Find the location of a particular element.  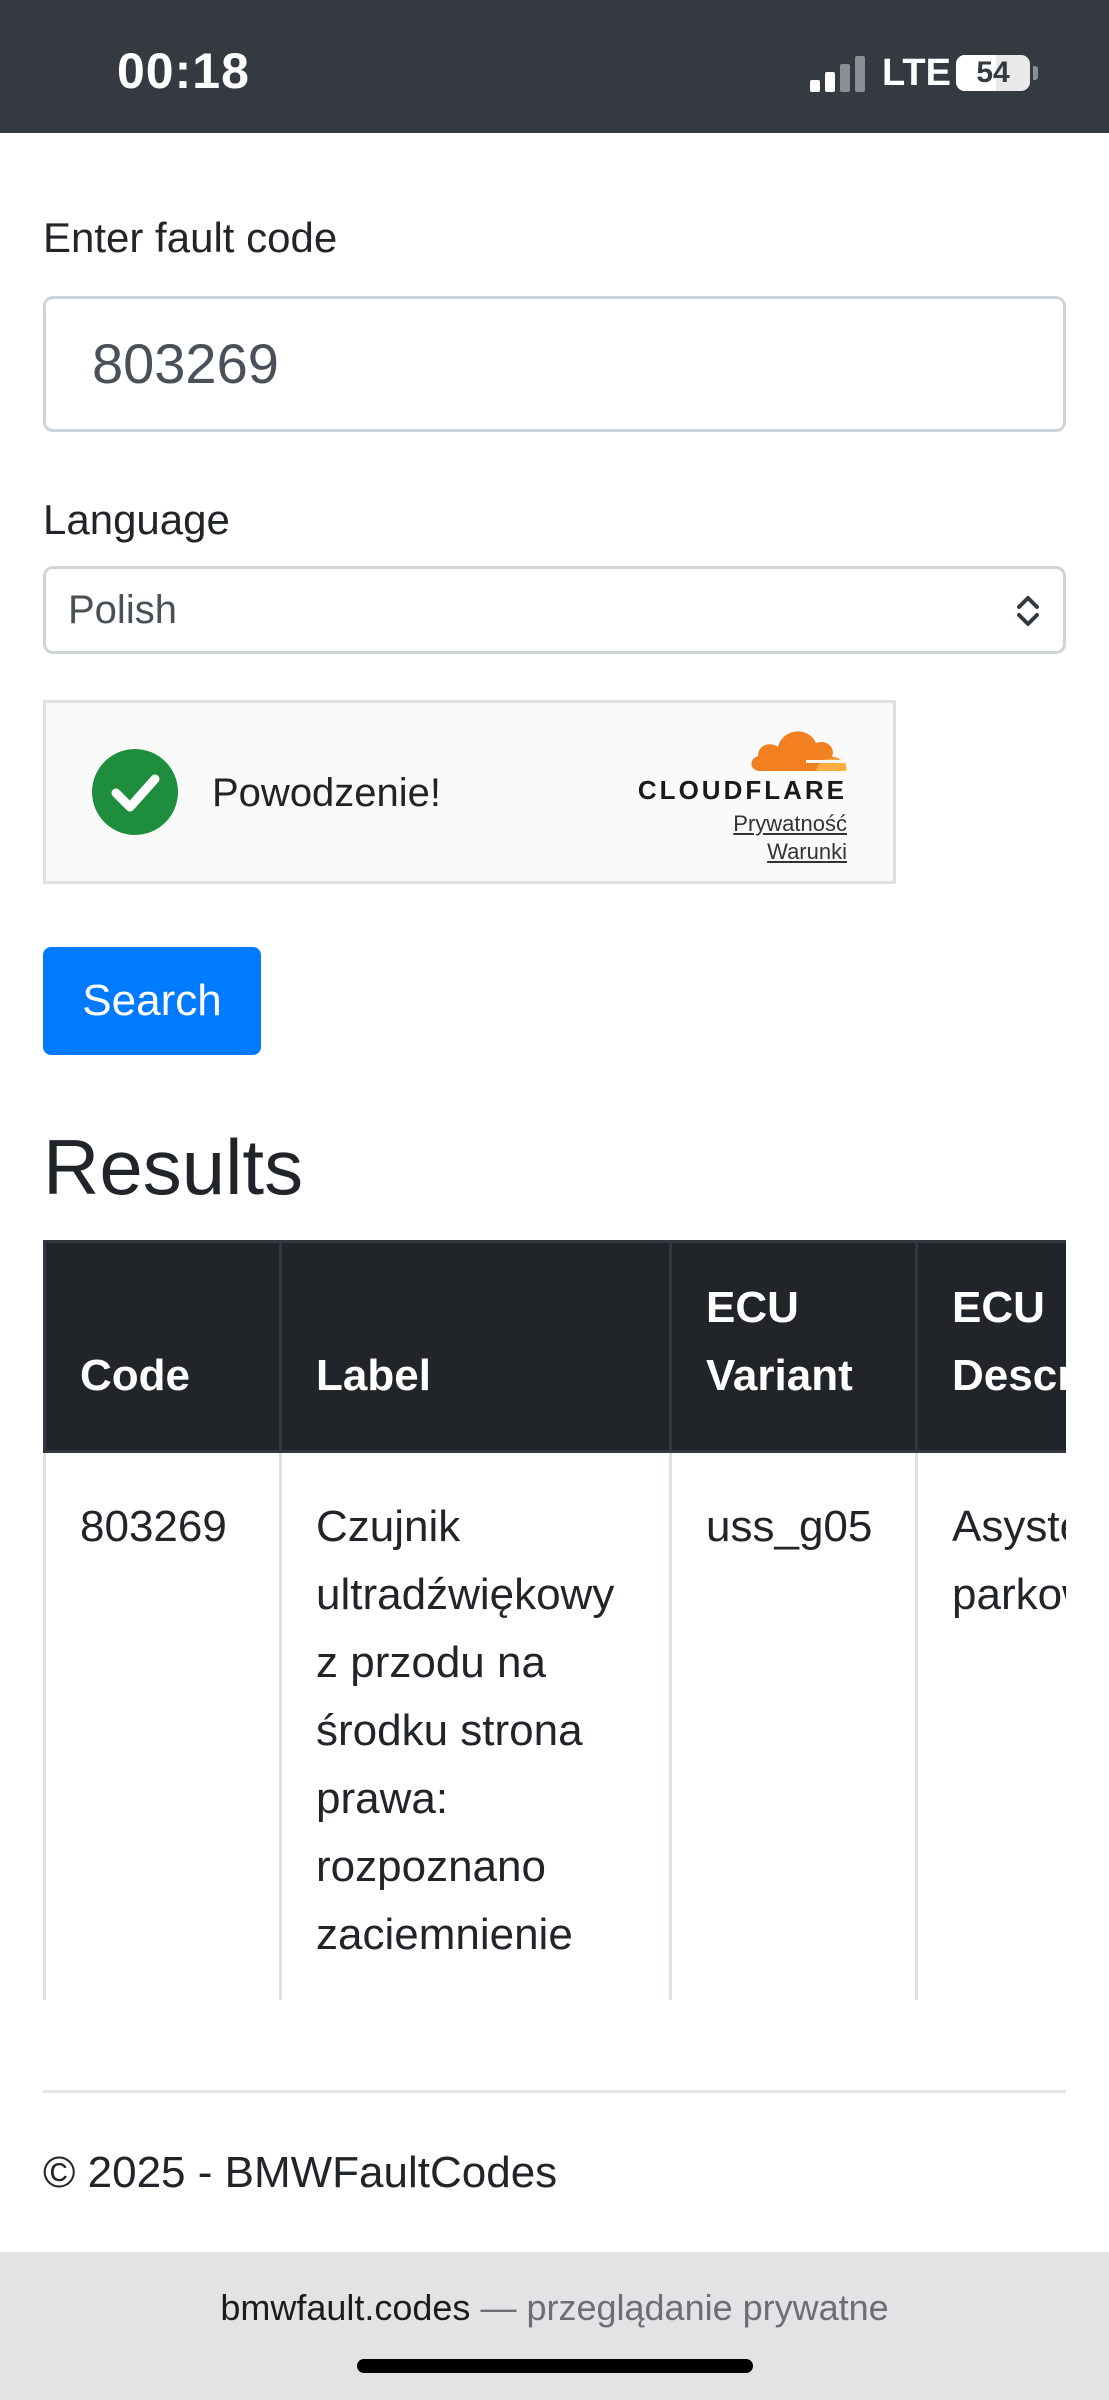

url-display: bmwfault.codes — przeglądanie prywatne is located at coordinates (554, 2308).